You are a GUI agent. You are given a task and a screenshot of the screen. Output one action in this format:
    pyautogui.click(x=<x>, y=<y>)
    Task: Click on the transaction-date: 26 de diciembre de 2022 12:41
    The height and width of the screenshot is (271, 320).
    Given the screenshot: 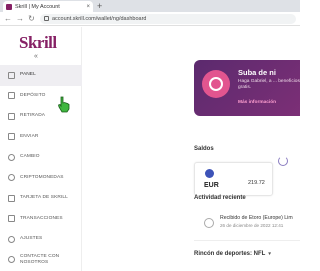 What is the action you would take?
    pyautogui.click(x=252, y=225)
    